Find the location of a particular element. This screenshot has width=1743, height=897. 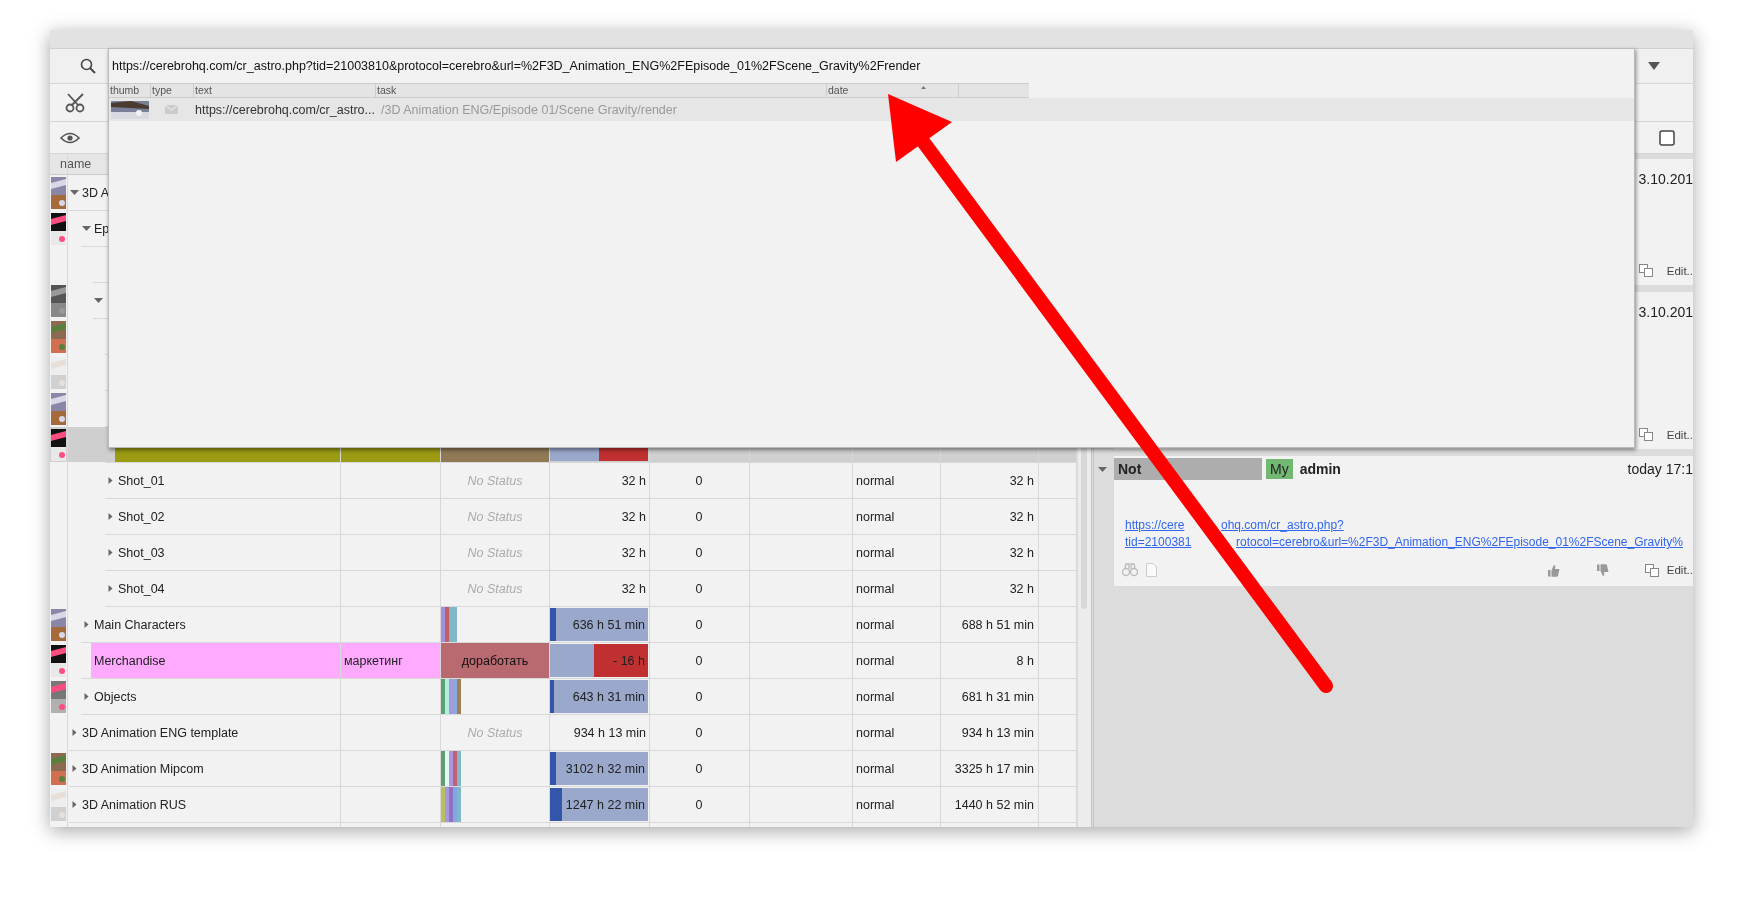

note-link: https://cere is located at coordinates (1155, 525).